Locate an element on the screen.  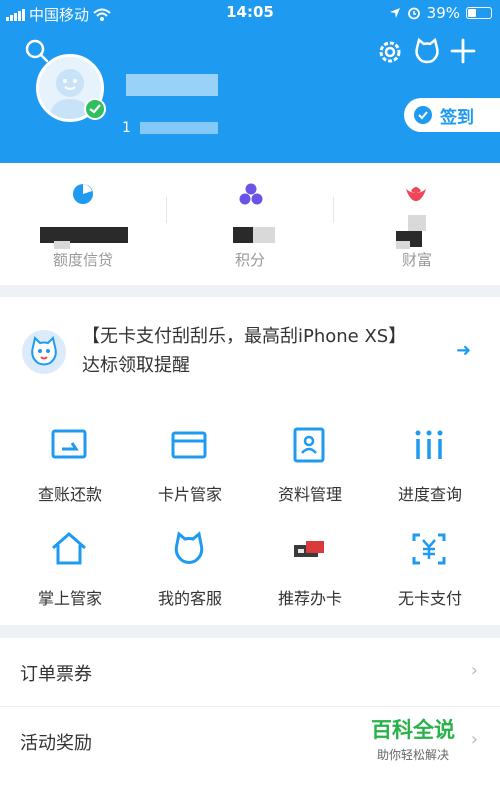
list-item-label: 活动奖励 is located at coordinates (56, 743).